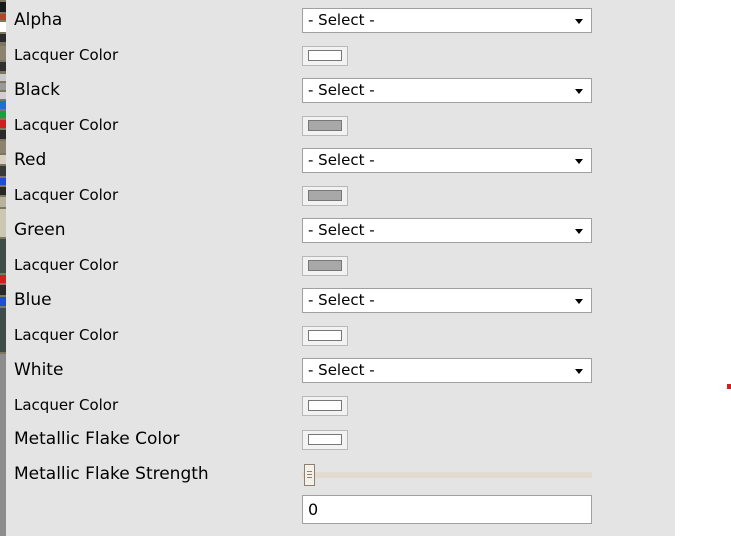 The height and width of the screenshot is (536, 731). What do you see at coordinates (703, 268) in the screenshot?
I see `right-white-pane` at bounding box center [703, 268].